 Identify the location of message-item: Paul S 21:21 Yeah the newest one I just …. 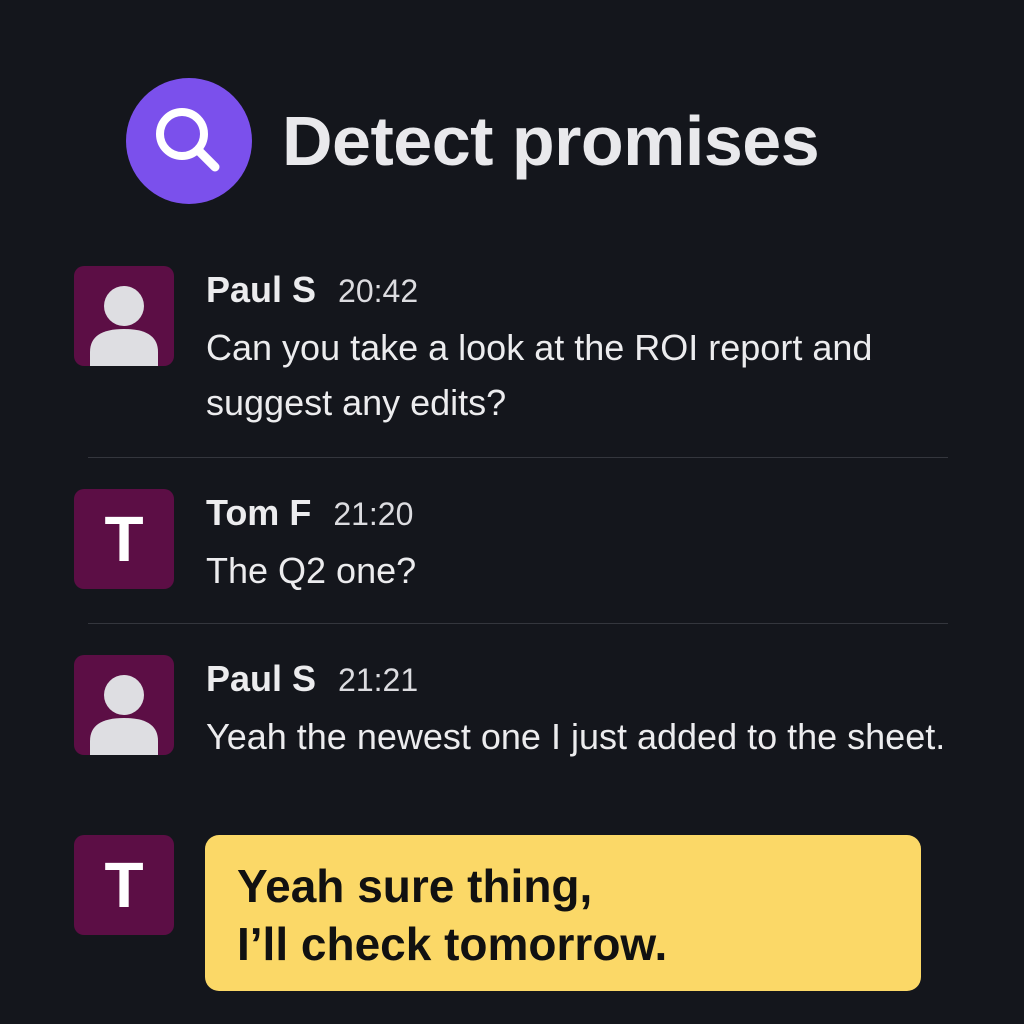
(514, 740).